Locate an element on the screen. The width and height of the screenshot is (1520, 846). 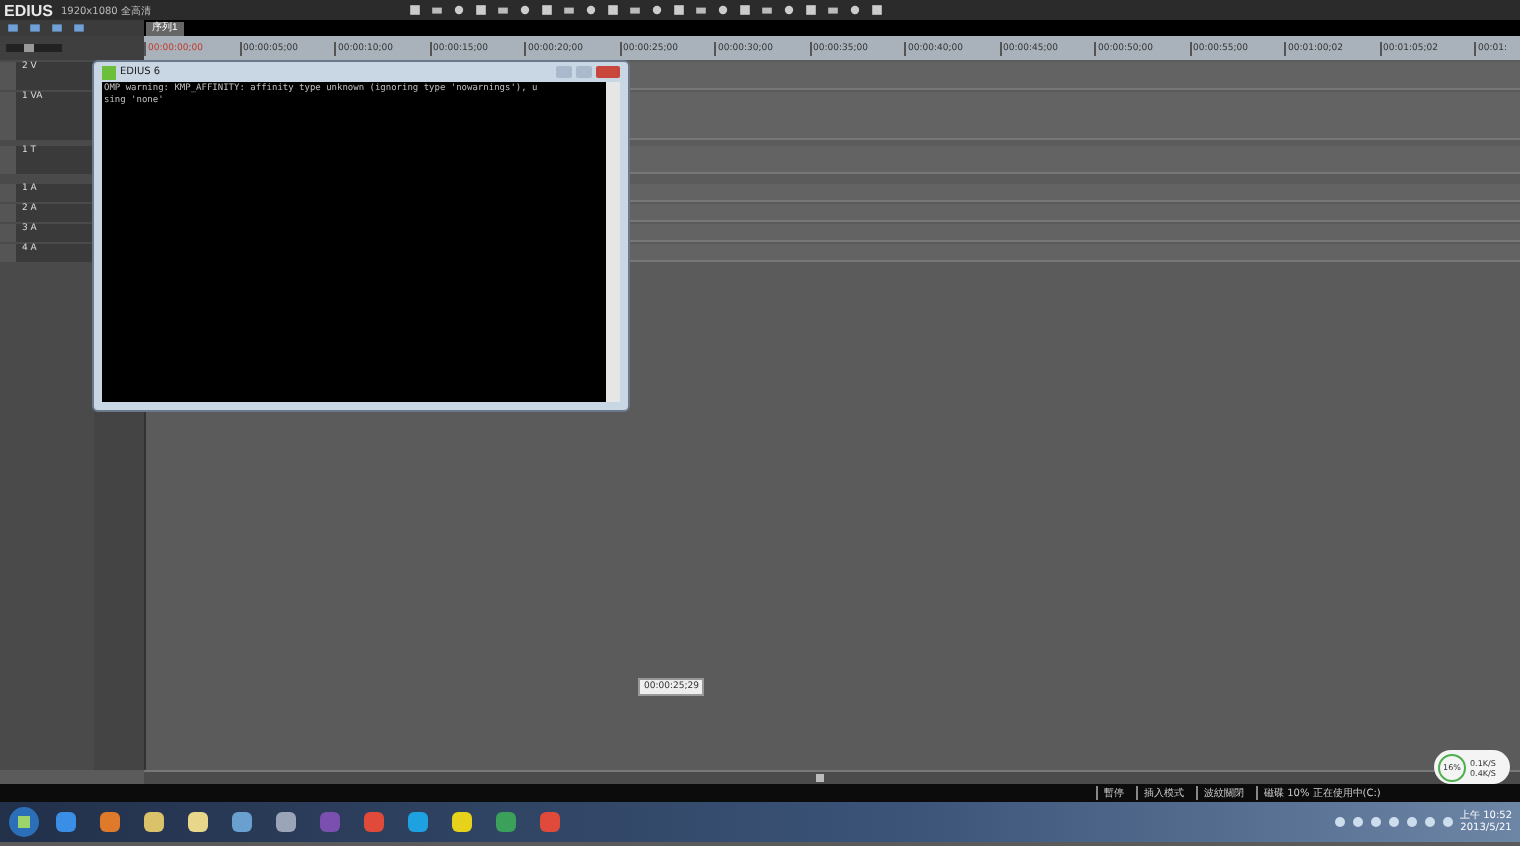
horizontal-scrollbar is located at coordinates (832, 777).